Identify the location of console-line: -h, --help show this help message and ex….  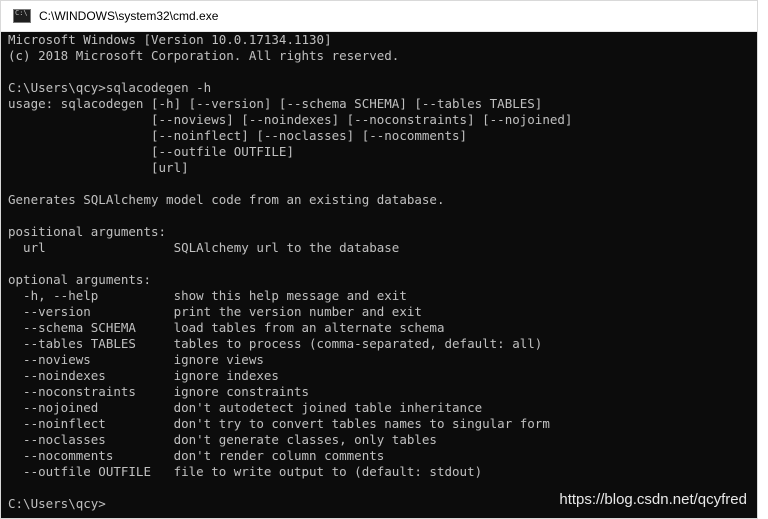
(207, 295).